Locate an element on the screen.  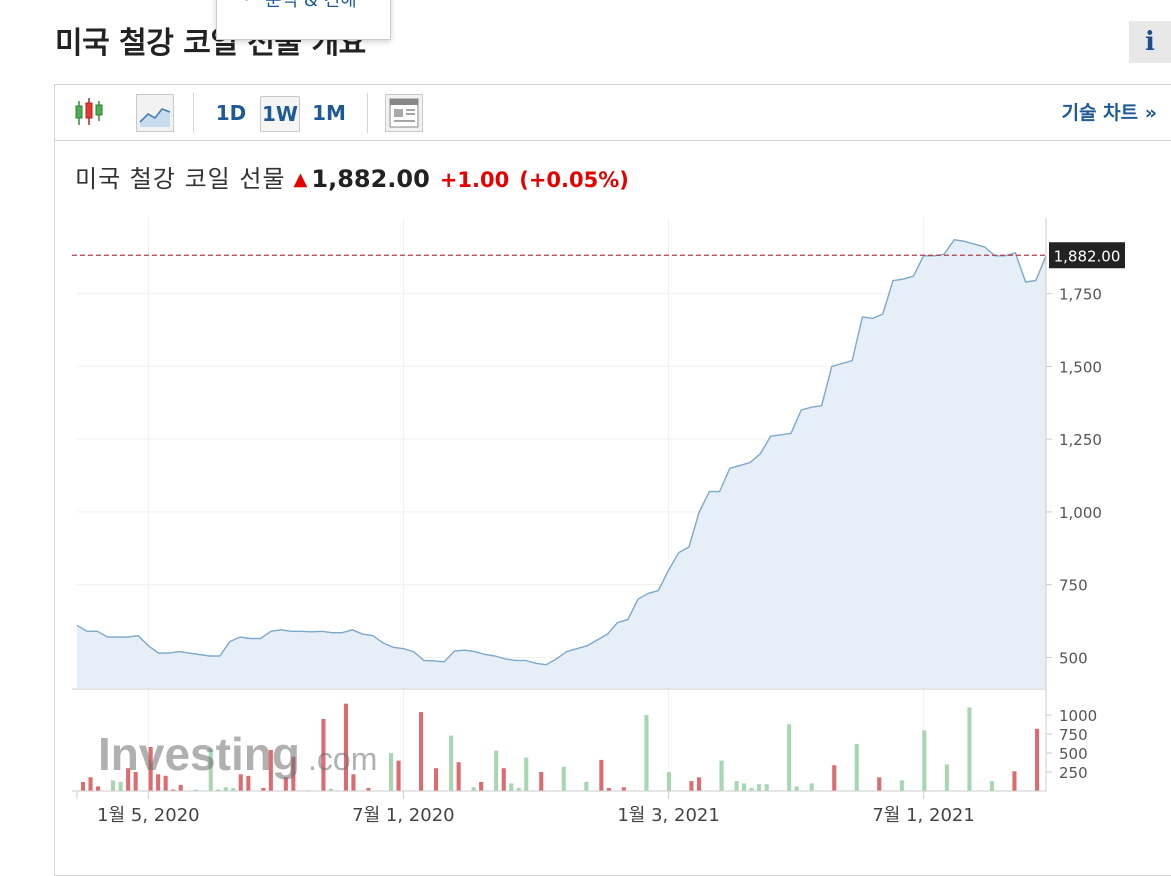
x-tick-label: 7월 1, 2021 is located at coordinates (923, 815).